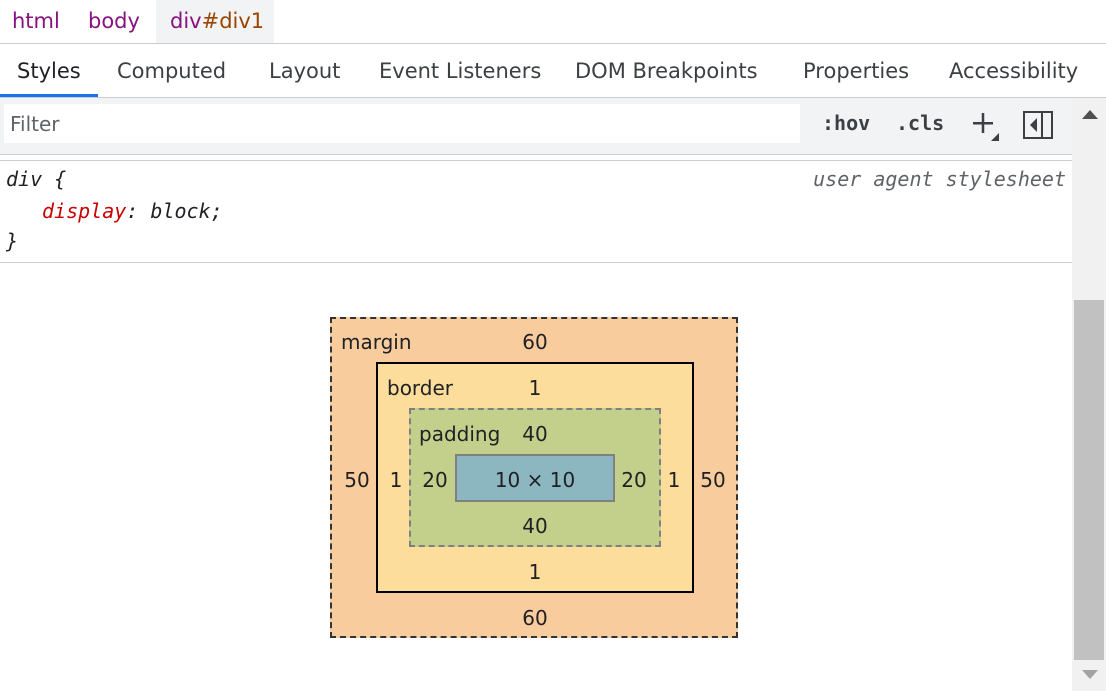 This screenshot has height=691, width=1106. What do you see at coordinates (712, 480) in the screenshot?
I see `margin-right-value: 50` at bounding box center [712, 480].